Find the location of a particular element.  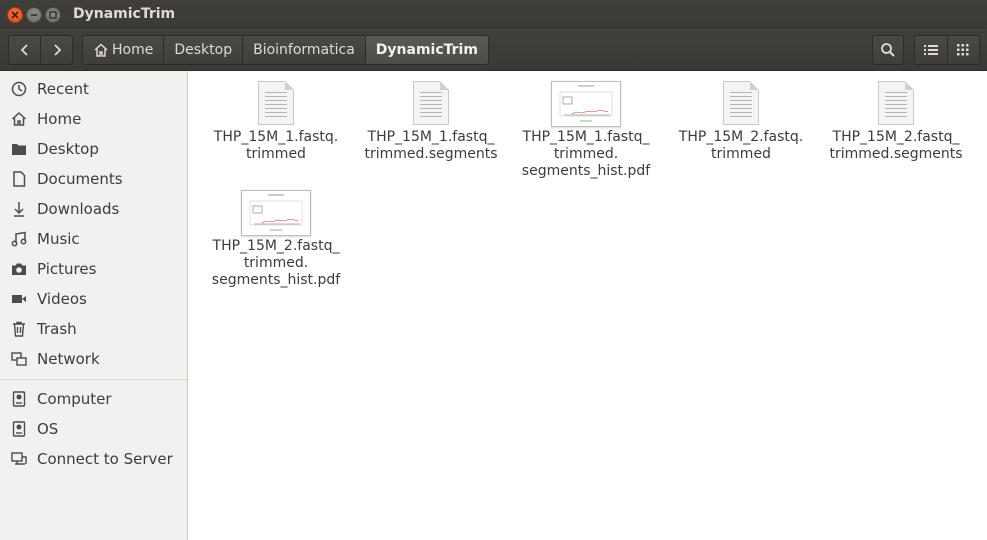

grid-view-button is located at coordinates (963, 50).